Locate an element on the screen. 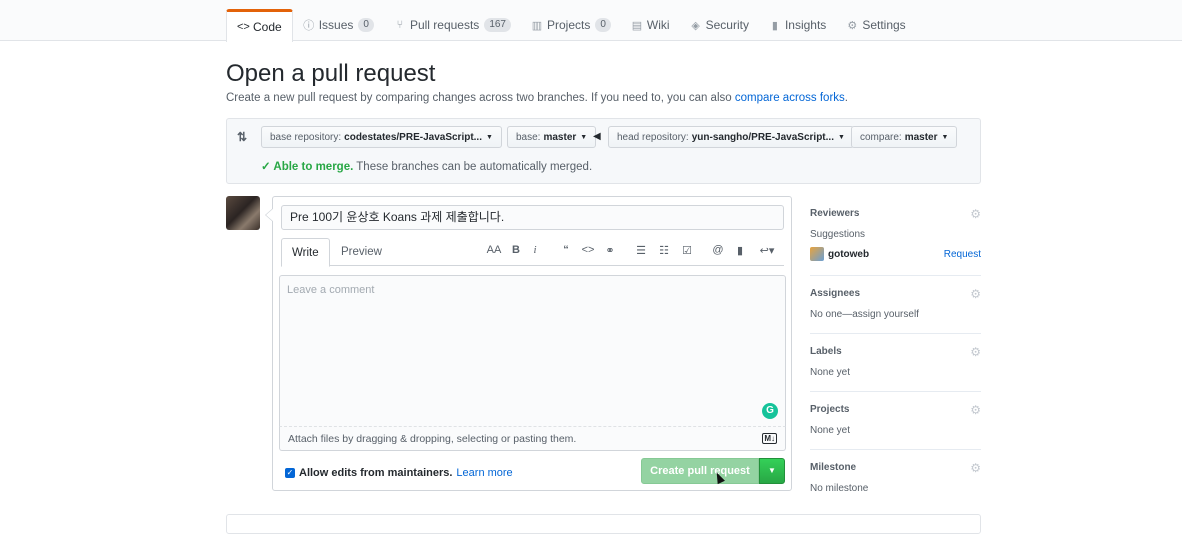 This screenshot has height=534, width=1182. page-title: Open a pull request is located at coordinates (331, 73).